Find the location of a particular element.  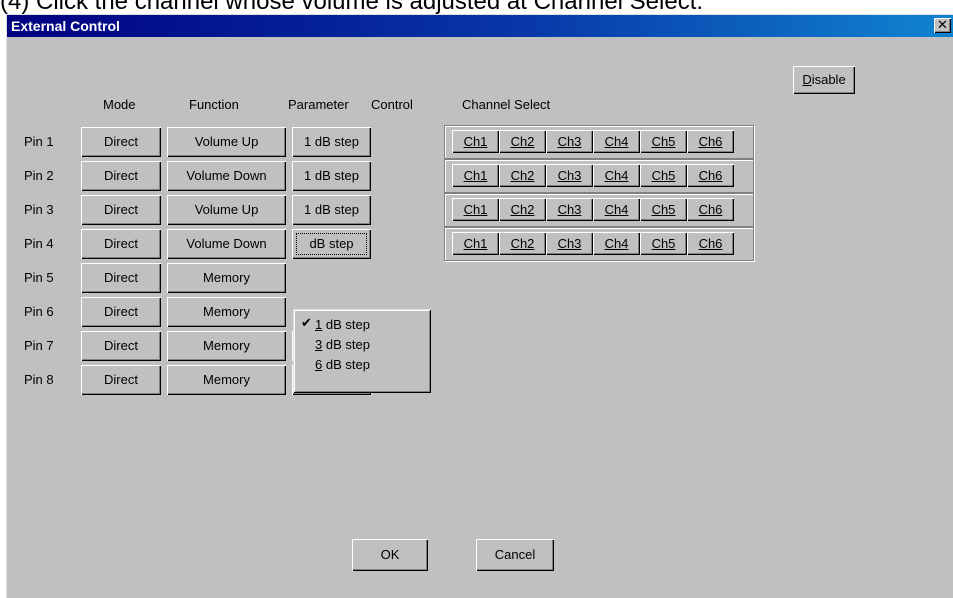

header-control: Control is located at coordinates (392, 104).